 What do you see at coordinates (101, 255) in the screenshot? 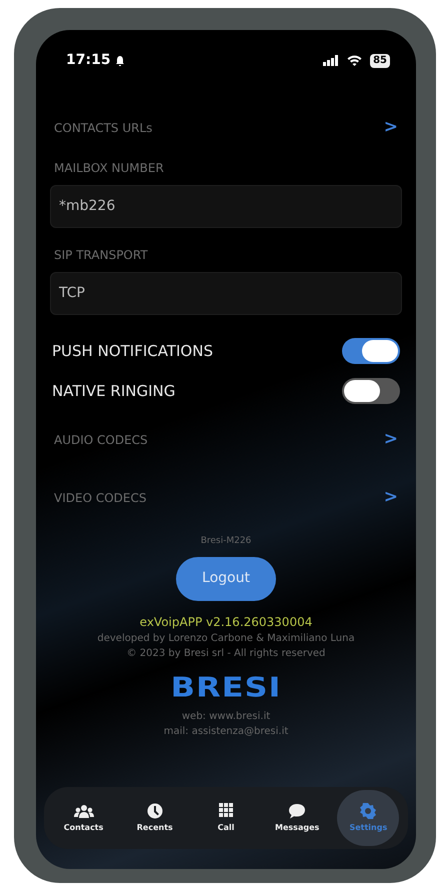
I see `field-label: SIP TRANSPORT` at bounding box center [101, 255].